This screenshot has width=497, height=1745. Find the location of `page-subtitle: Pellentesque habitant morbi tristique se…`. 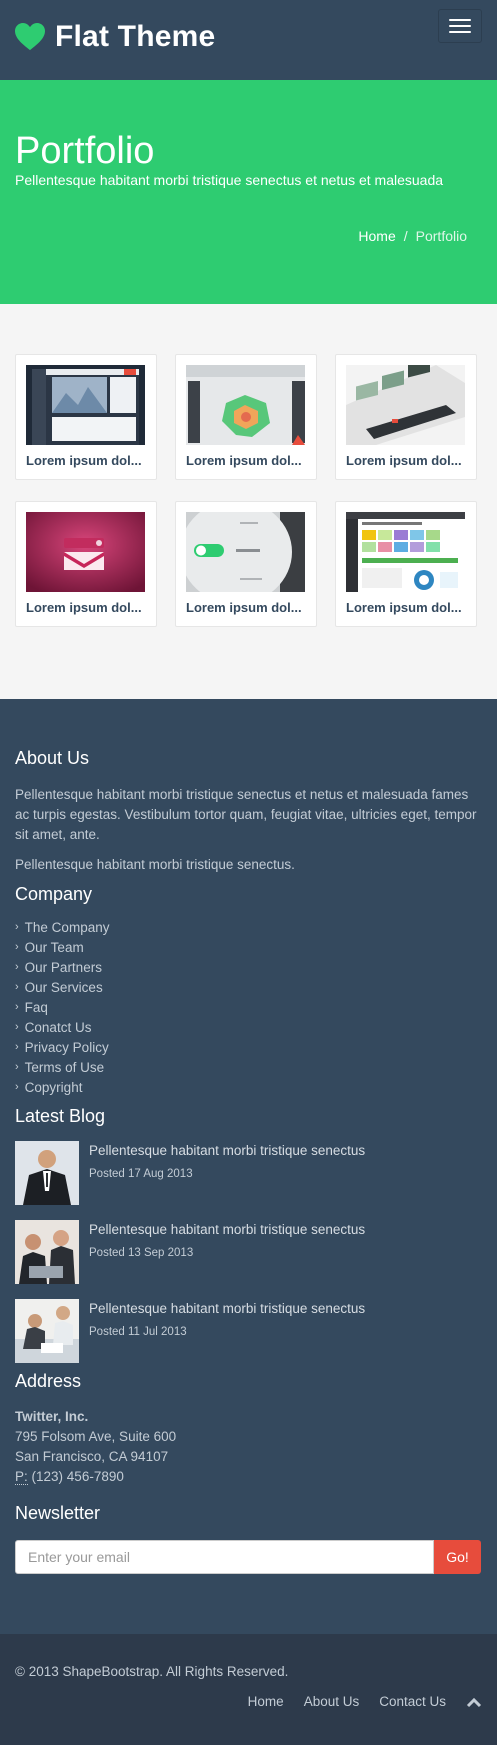

page-subtitle: Pellentesque habitant morbi tristique se… is located at coordinates (229, 180).